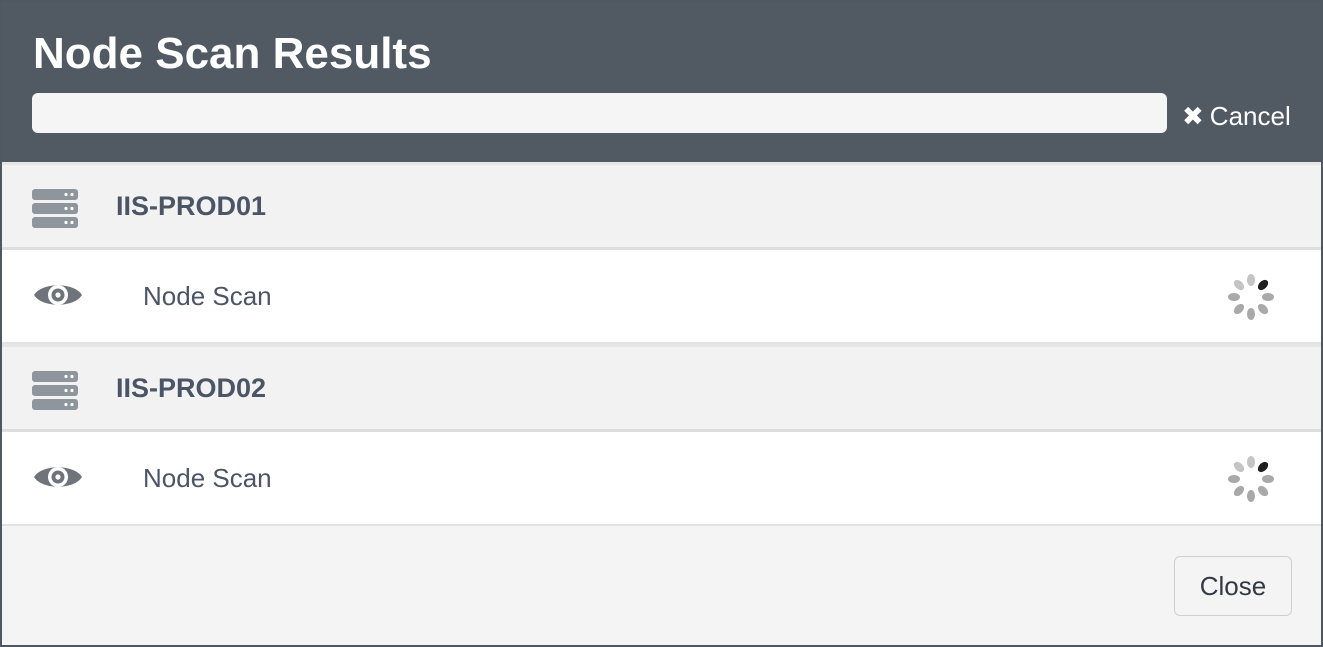 This screenshot has width=1323, height=647. Describe the element at coordinates (599, 113) in the screenshot. I see `scan-progress-bar` at that location.